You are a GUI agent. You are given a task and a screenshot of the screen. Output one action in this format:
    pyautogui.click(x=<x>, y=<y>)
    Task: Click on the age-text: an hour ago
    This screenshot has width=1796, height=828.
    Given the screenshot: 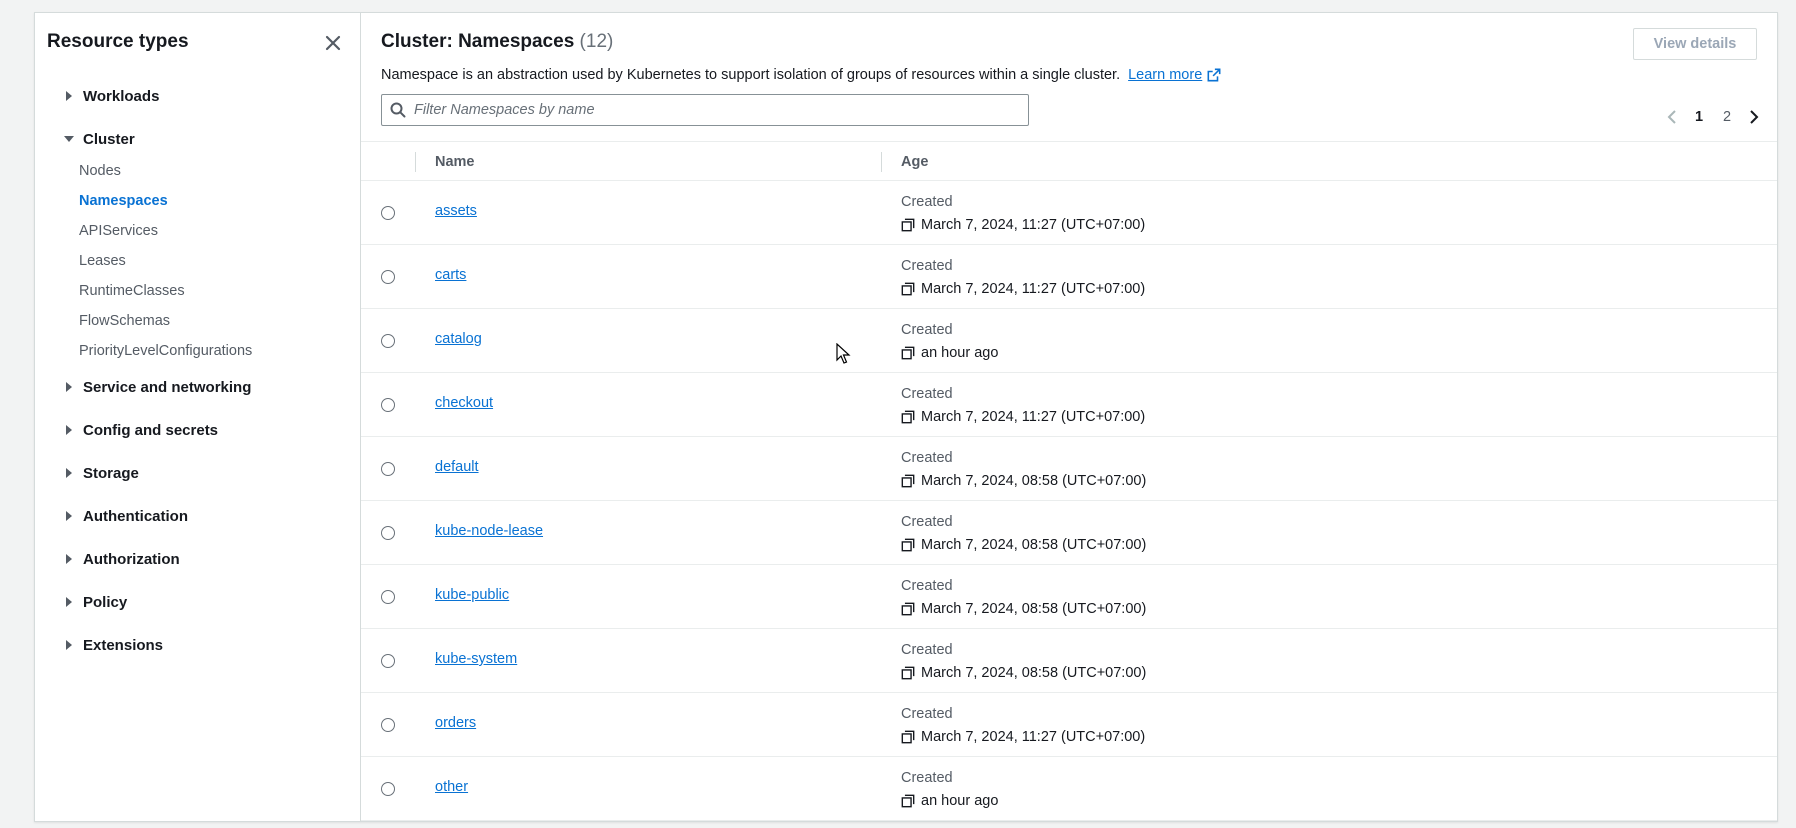 What is the action you would take?
    pyautogui.click(x=960, y=801)
    